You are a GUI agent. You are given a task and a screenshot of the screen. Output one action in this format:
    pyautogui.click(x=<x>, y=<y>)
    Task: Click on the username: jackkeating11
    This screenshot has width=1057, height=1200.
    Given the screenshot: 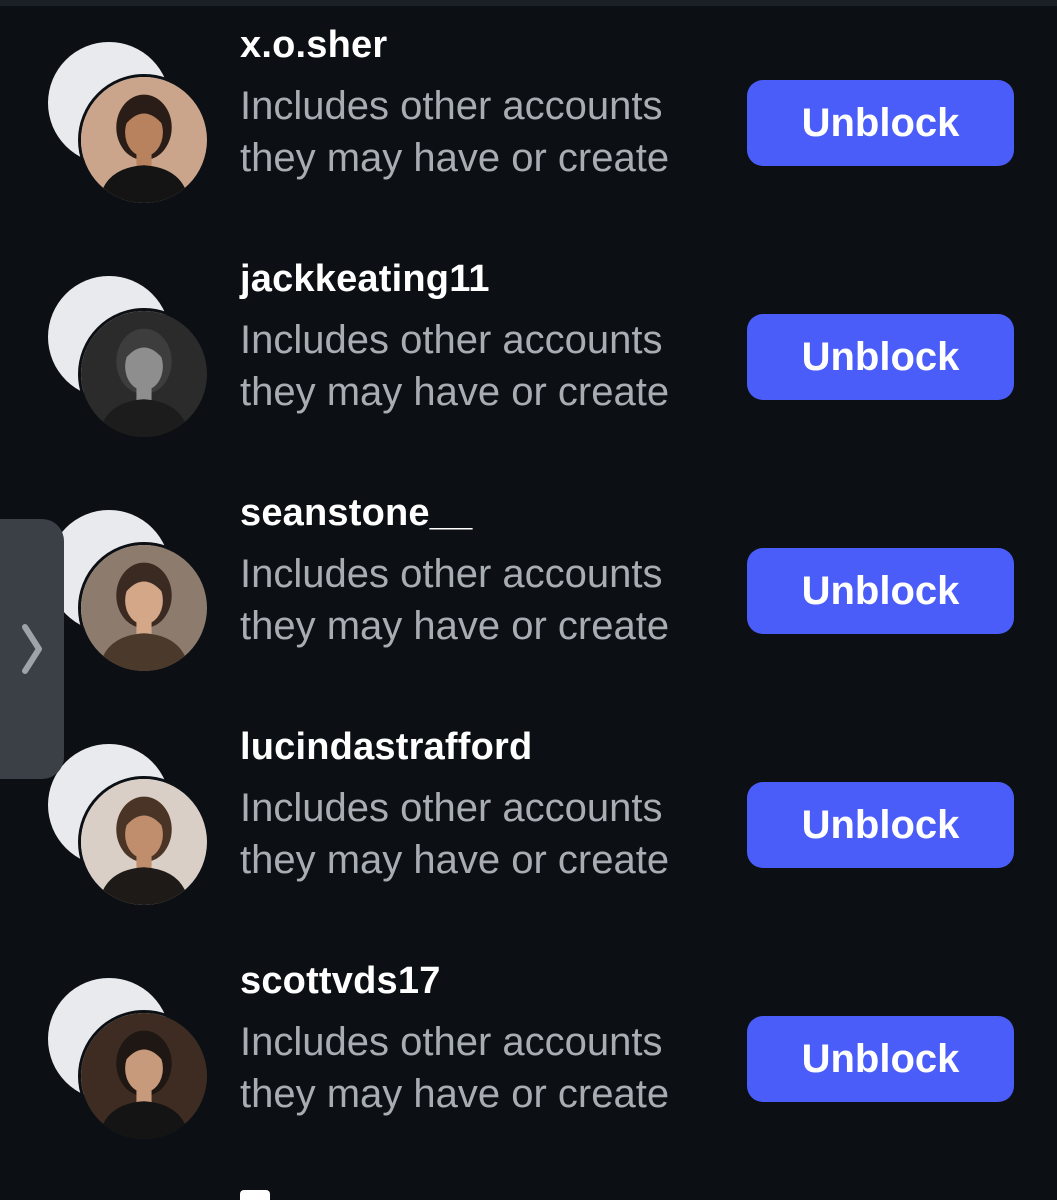 What is the action you would take?
    pyautogui.click(x=365, y=279)
    